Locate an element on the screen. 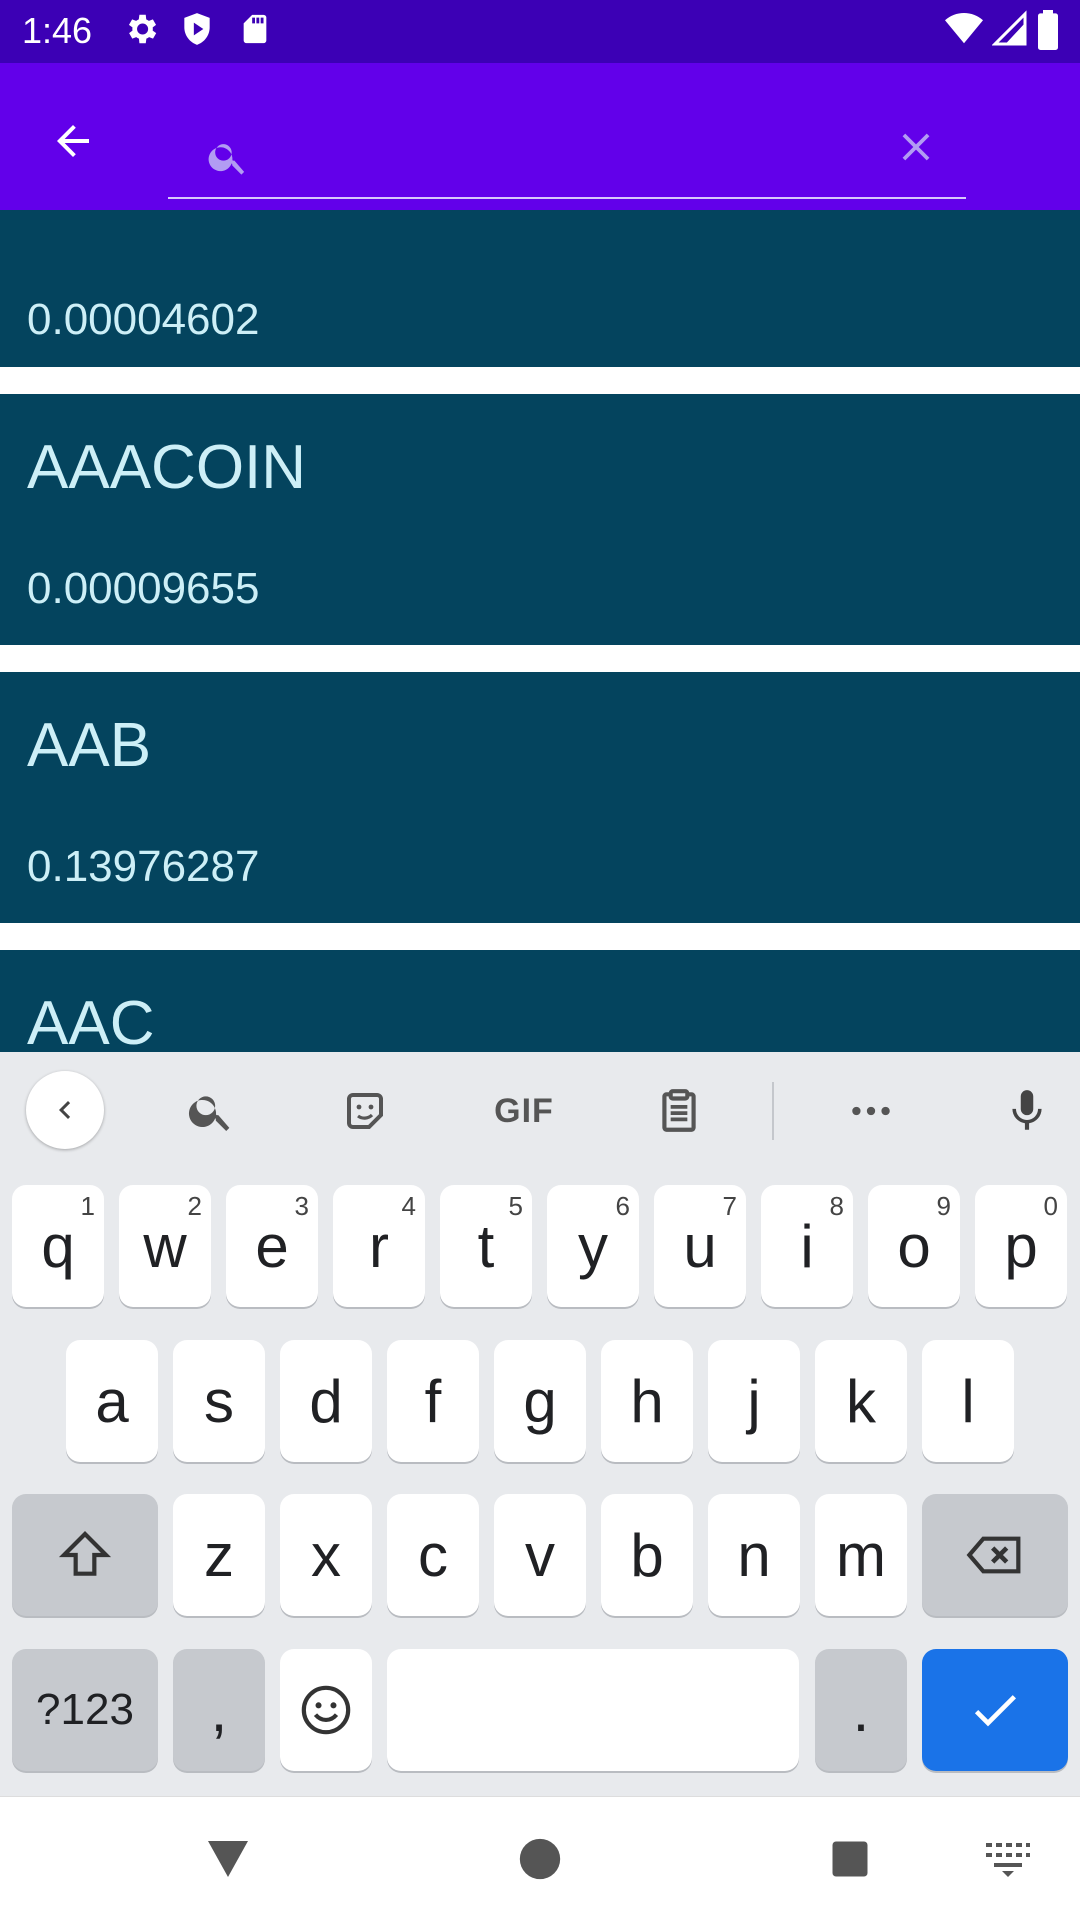  status-time: 1:46 is located at coordinates (57, 30).